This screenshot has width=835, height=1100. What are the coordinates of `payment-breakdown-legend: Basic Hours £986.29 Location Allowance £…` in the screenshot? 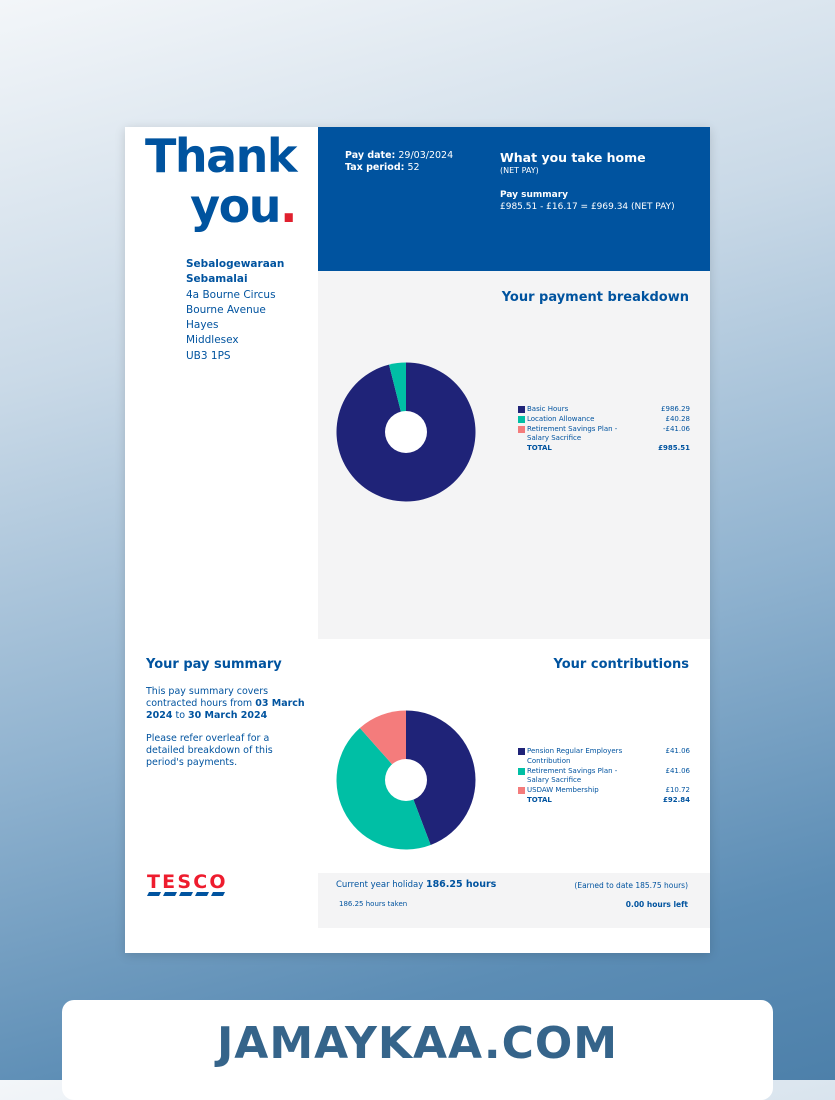 It's located at (604, 429).